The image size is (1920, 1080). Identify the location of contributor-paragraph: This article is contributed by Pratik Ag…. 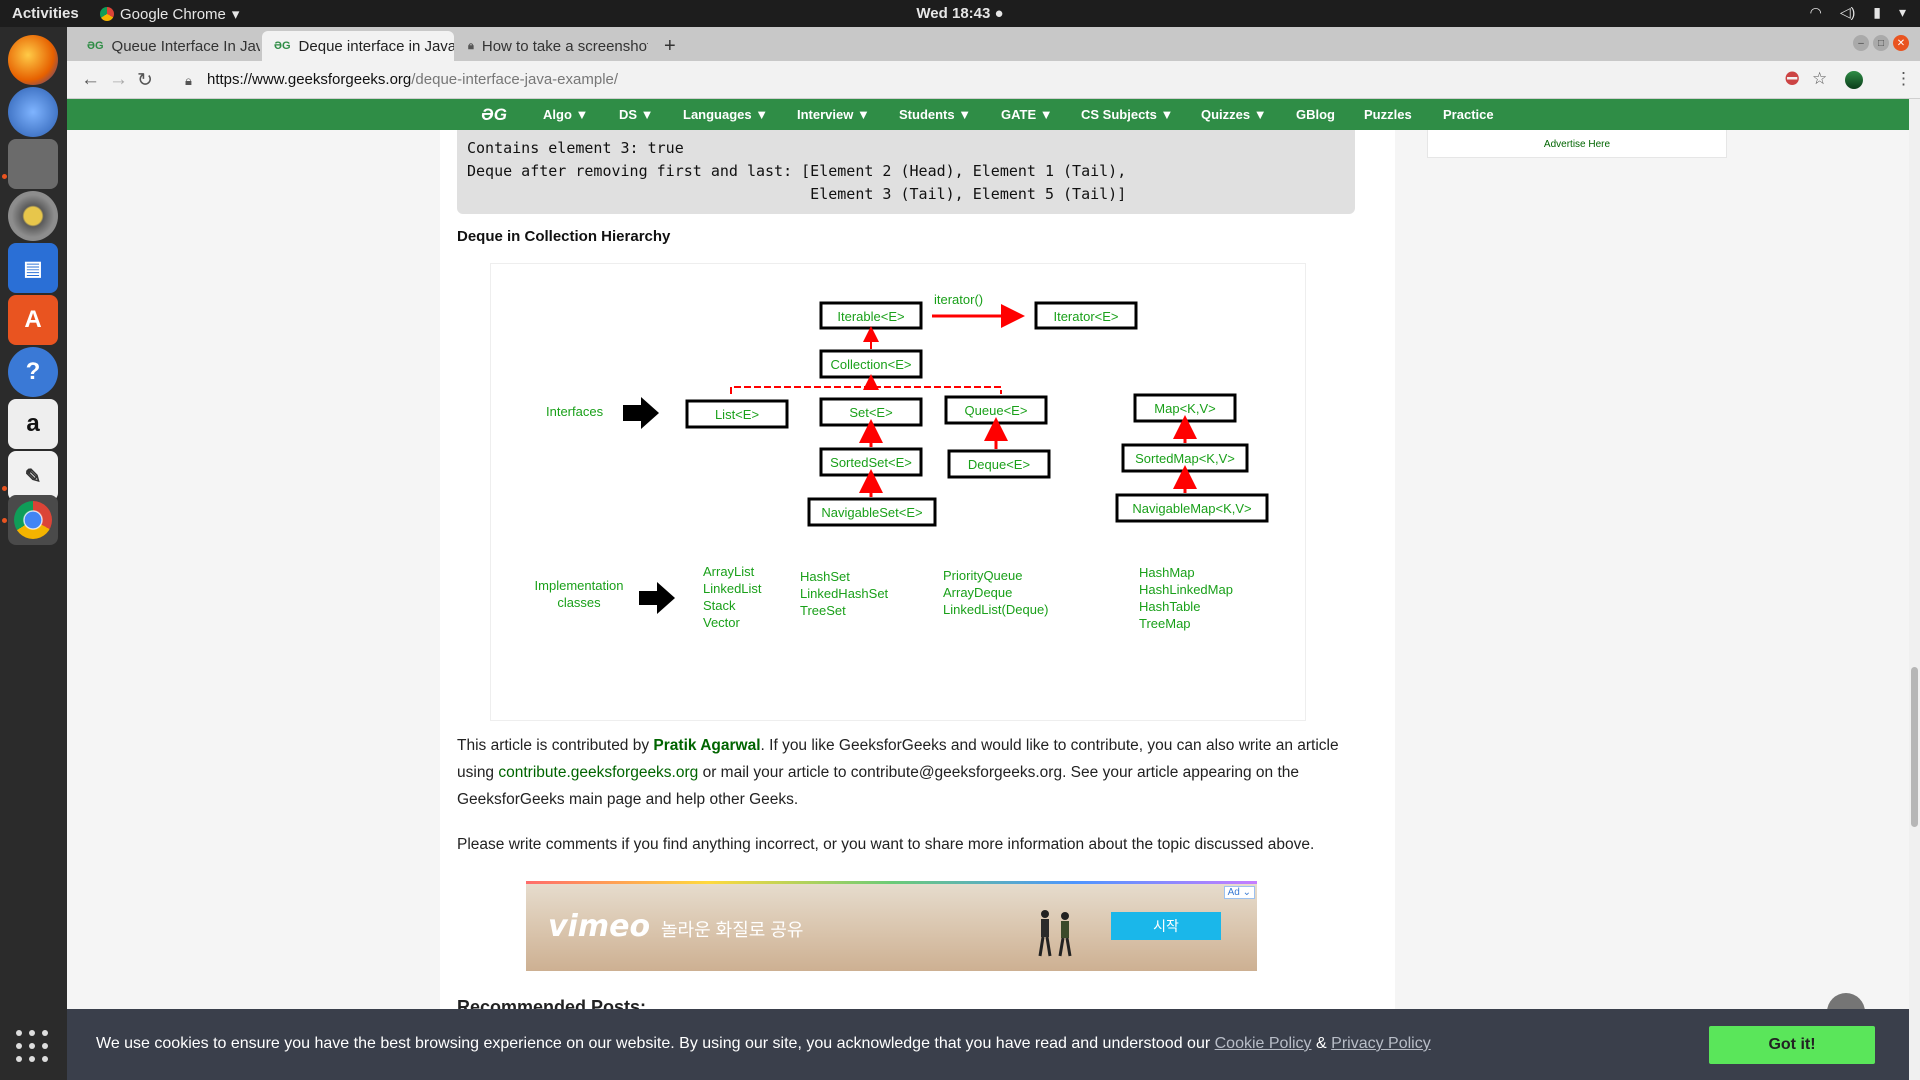
(907, 772).